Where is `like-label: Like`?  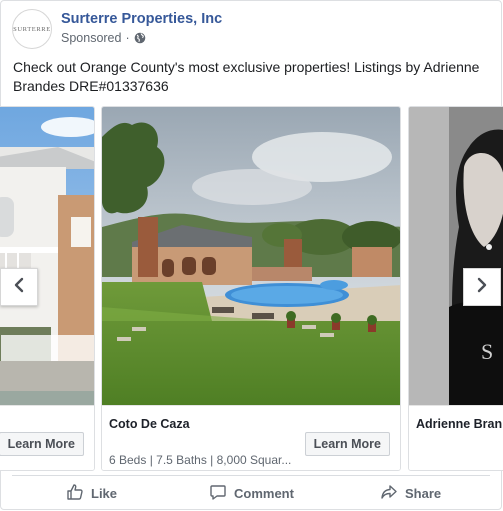 like-label: Like is located at coordinates (104, 493).